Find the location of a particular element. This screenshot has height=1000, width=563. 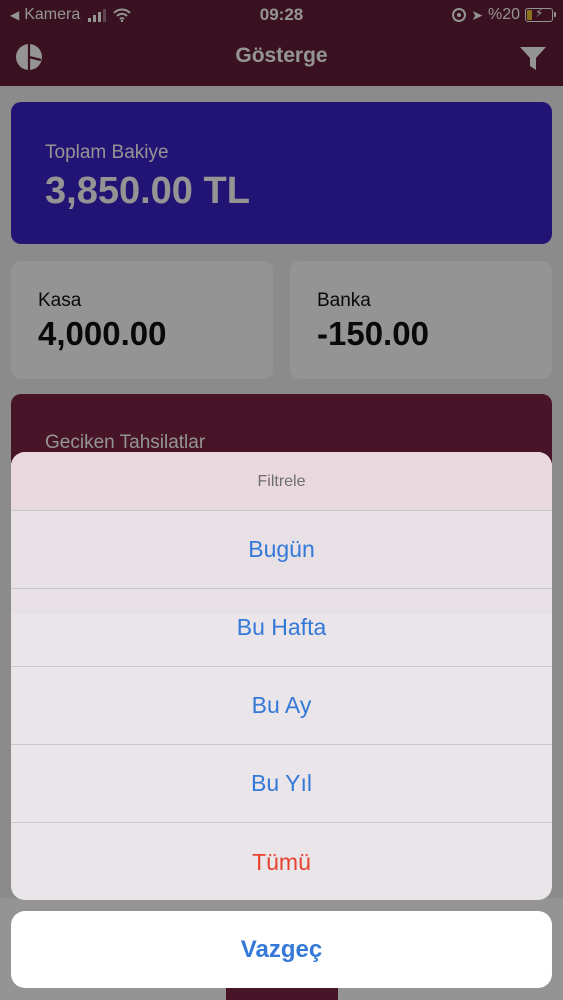

filter-option-this-year: Bu Yıl is located at coordinates (281, 784).